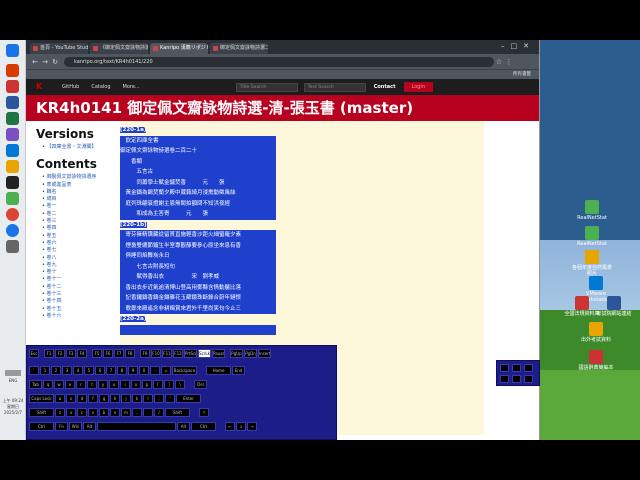 This screenshot has height=480, width=640. What do you see at coordinates (236, 353) in the screenshot?
I see `keyboard-key: PgUp` at bounding box center [236, 353].